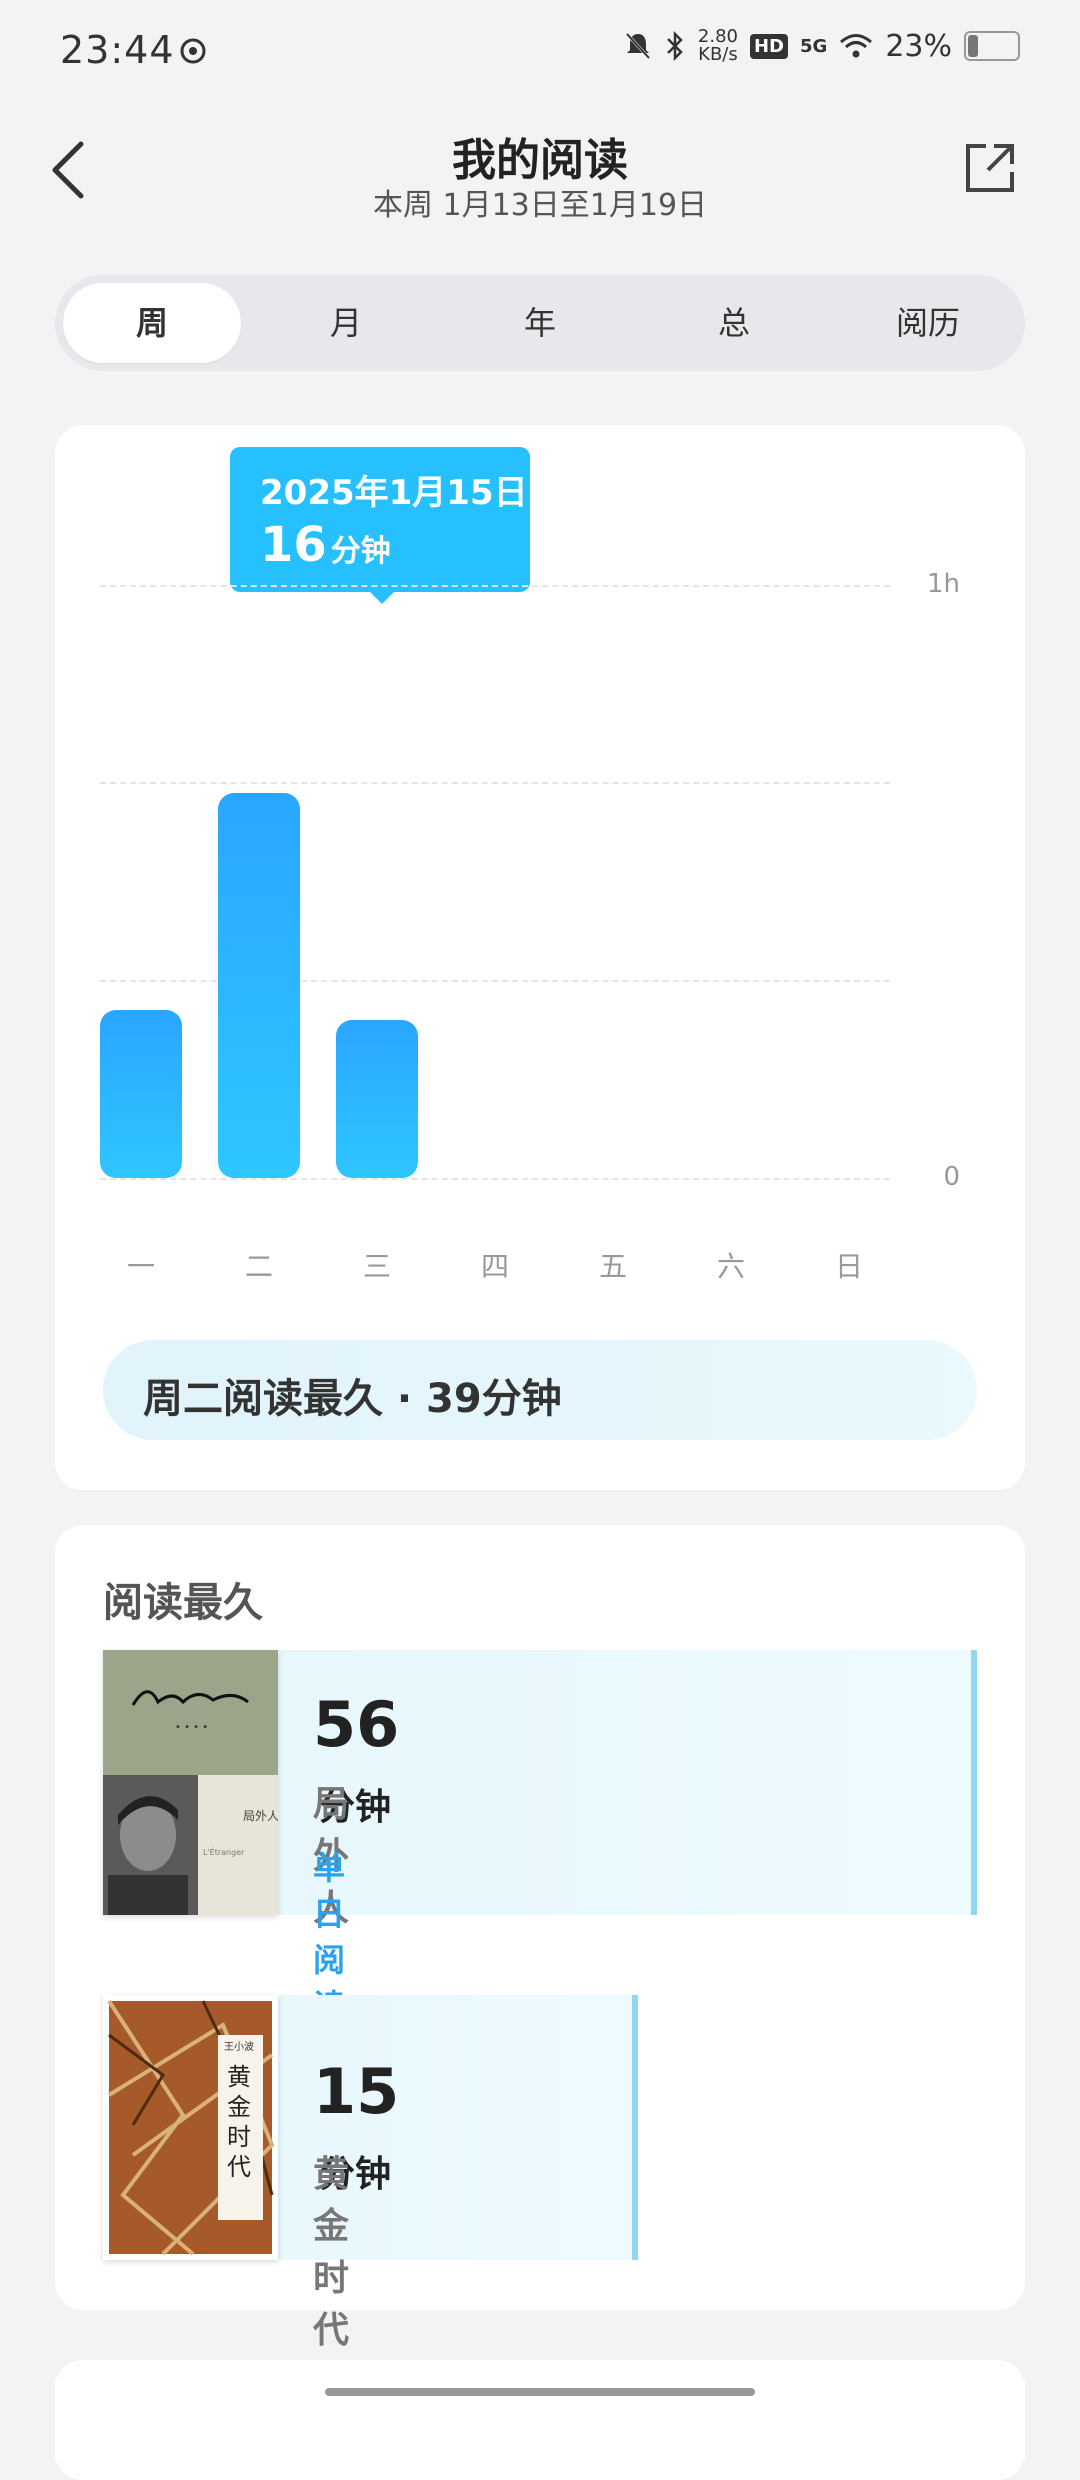  Describe the element at coordinates (856, 46) in the screenshot. I see `wifi-icon` at that location.